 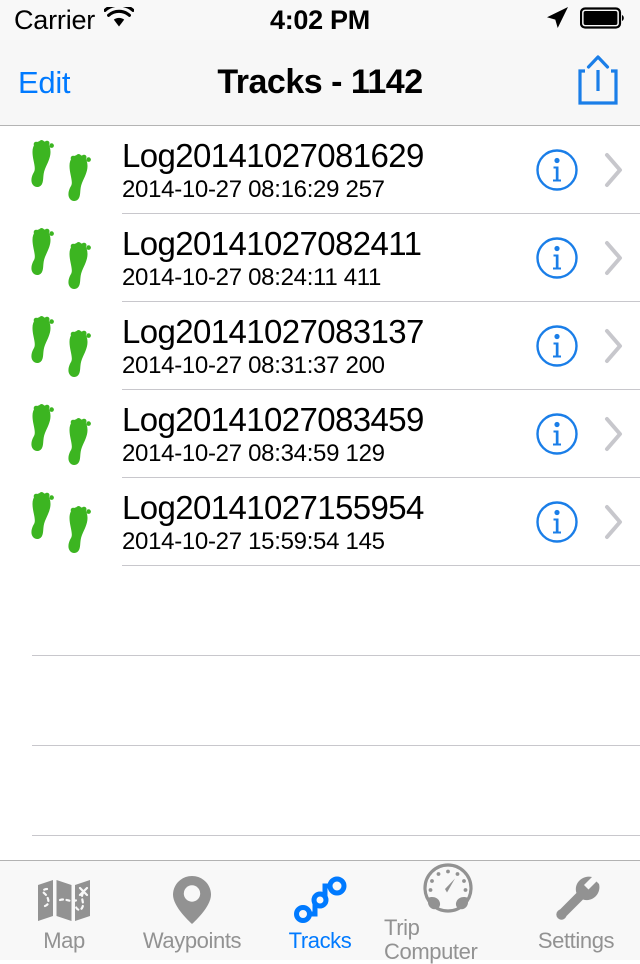 I want to click on table-row: Log20141027155954 2014-10-27 15:59:54 145, so click(x=320, y=522).